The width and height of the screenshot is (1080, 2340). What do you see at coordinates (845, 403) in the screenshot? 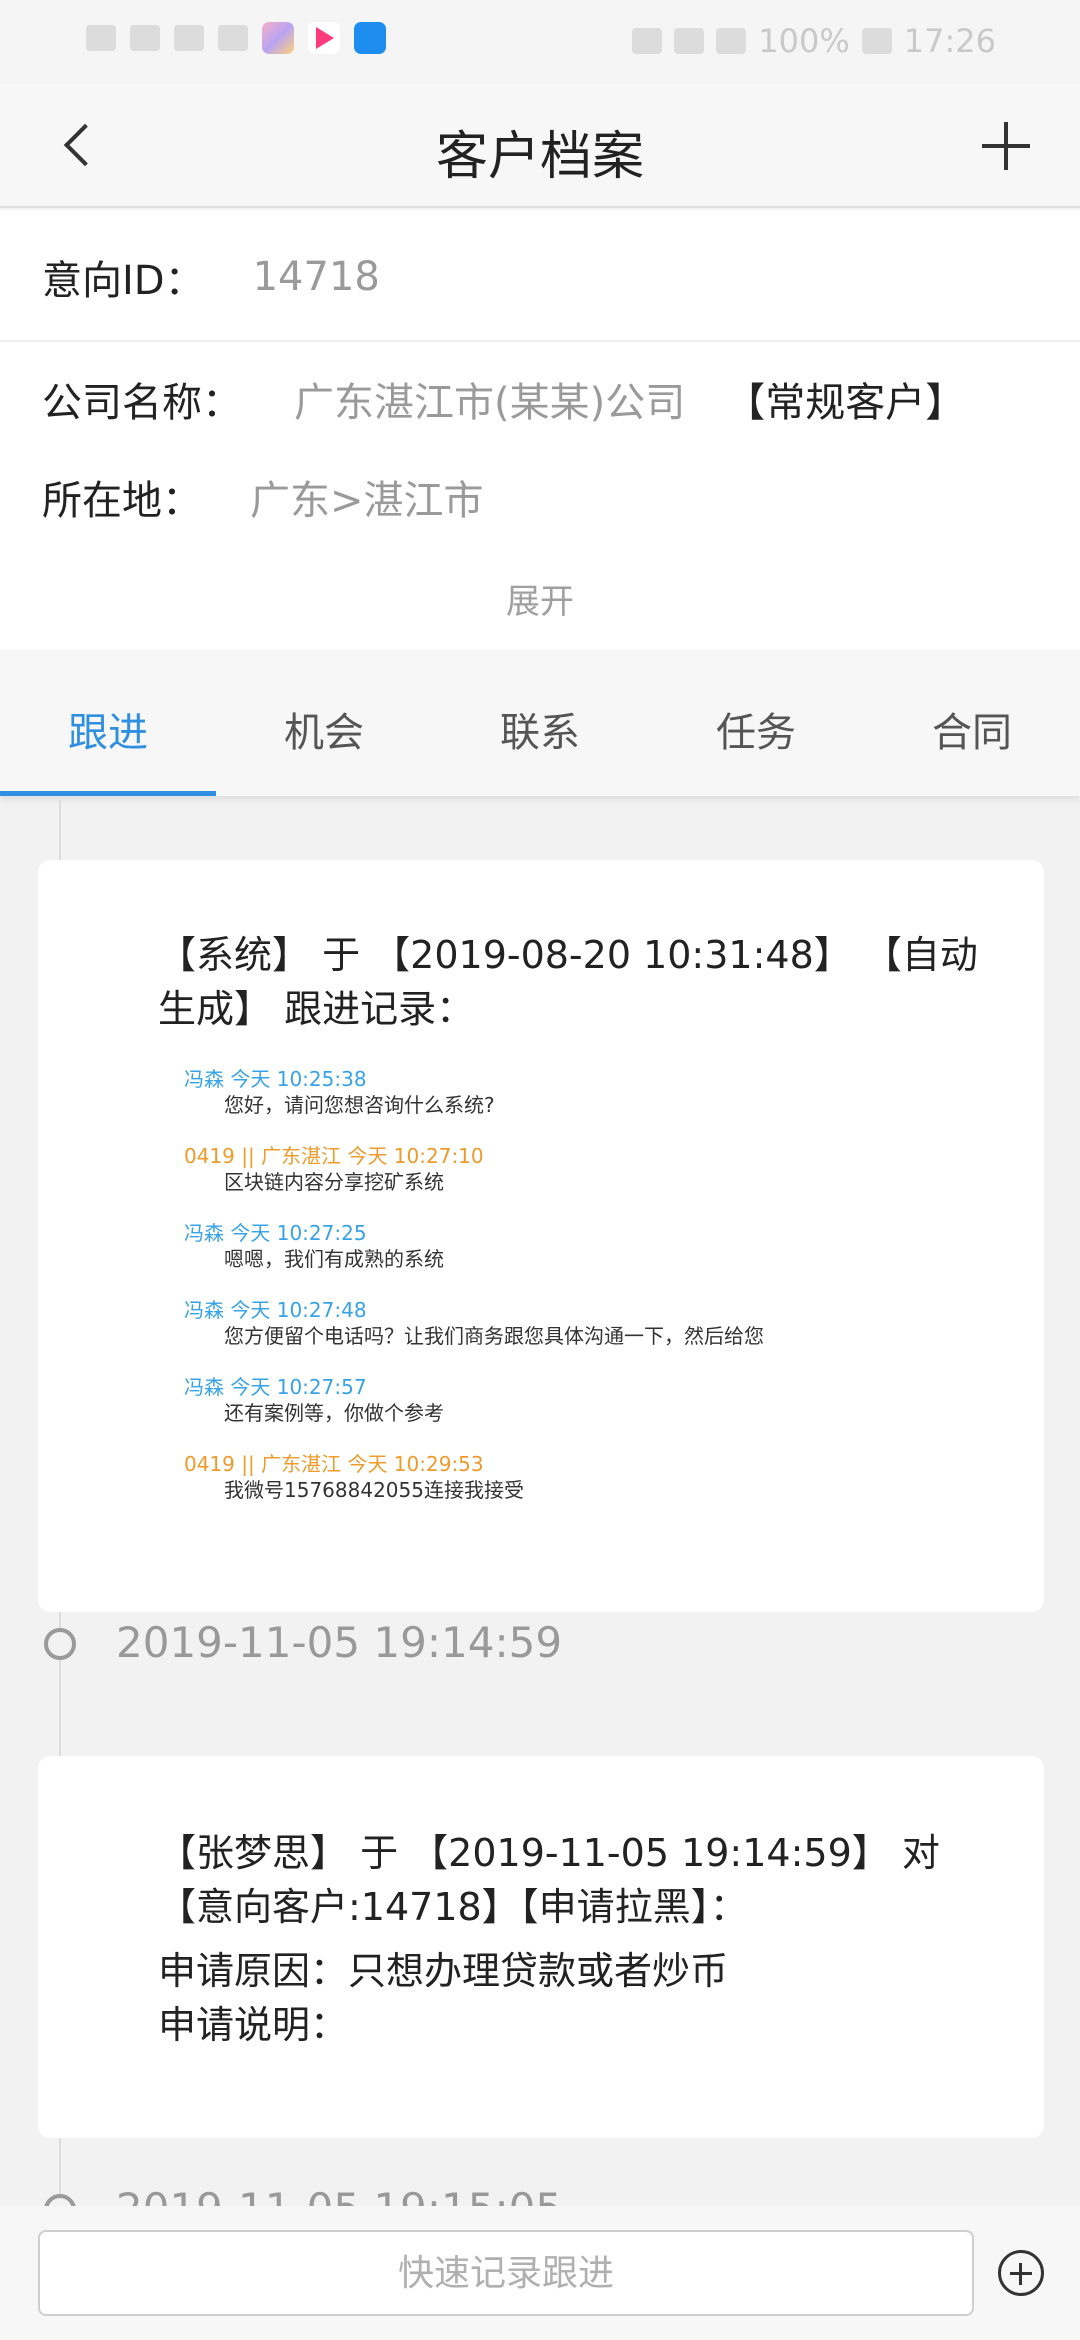
I see `customer-type-tag: 【常规客户】` at bounding box center [845, 403].